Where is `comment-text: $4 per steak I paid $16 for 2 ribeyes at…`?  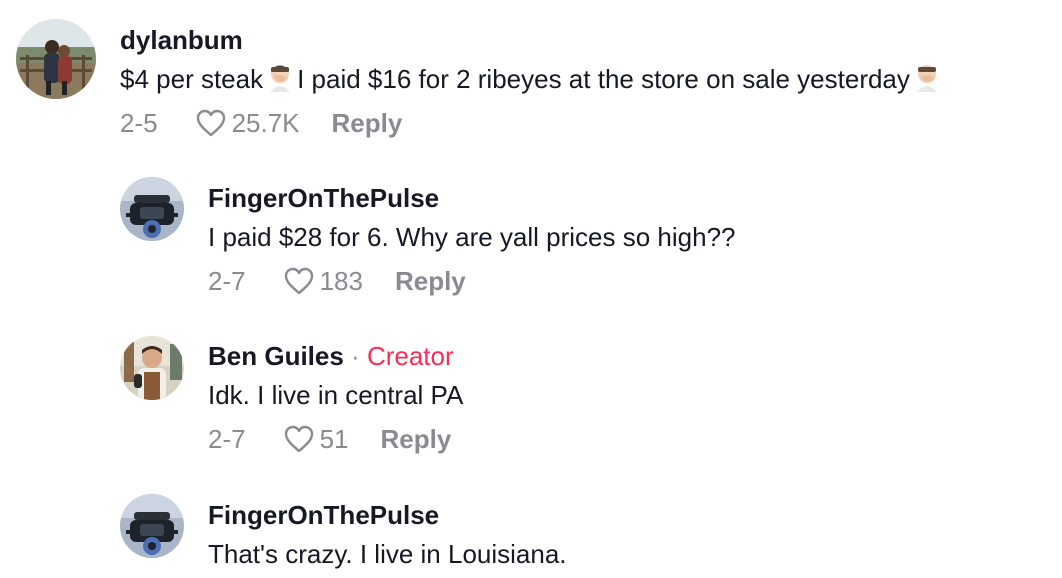
comment-text: $4 per steak I paid $16 for 2 ribeyes at… is located at coordinates (532, 79).